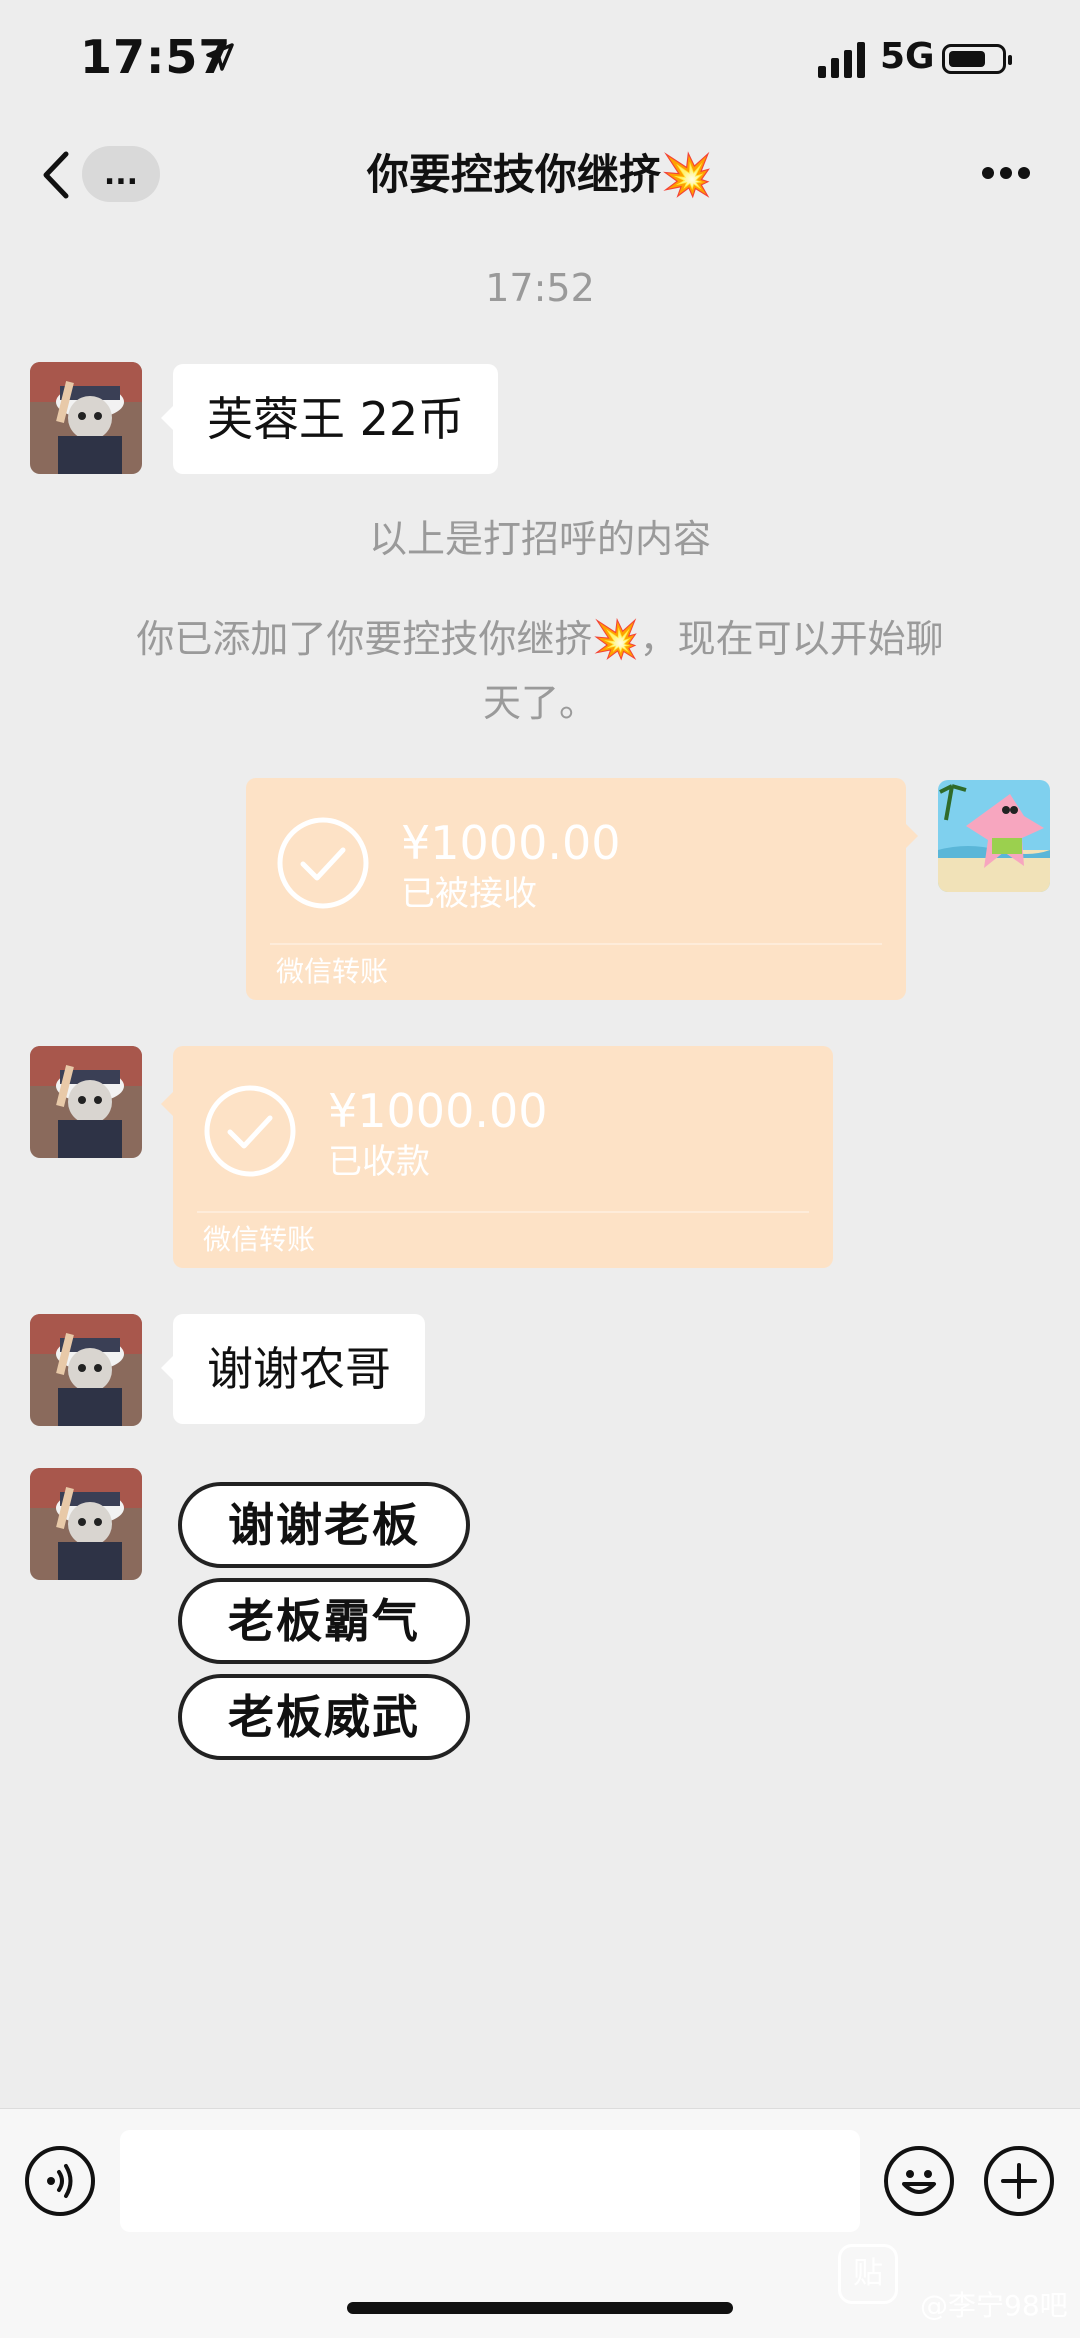  I want to click on signal-icon, so click(843, 60).